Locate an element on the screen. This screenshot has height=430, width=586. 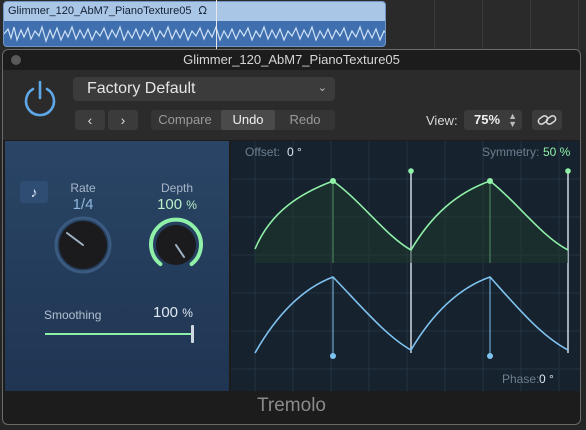
smoothing-value: 100 % is located at coordinates (173, 312).